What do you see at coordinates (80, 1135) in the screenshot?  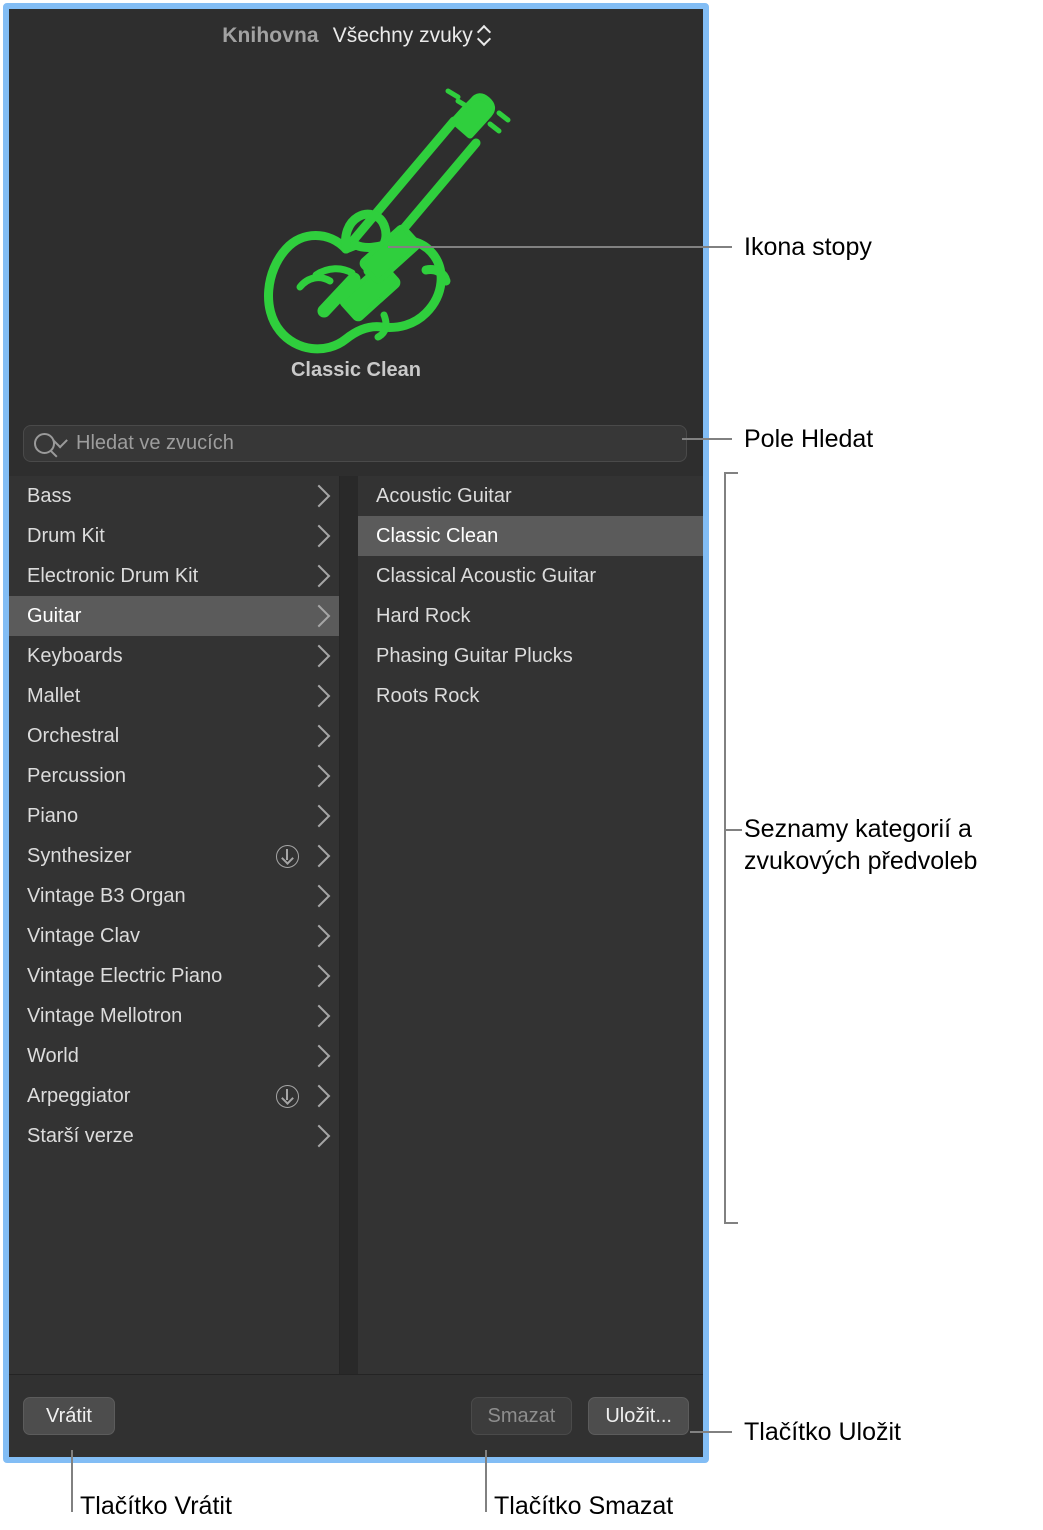 I see `category-label: Starší verze` at bounding box center [80, 1135].